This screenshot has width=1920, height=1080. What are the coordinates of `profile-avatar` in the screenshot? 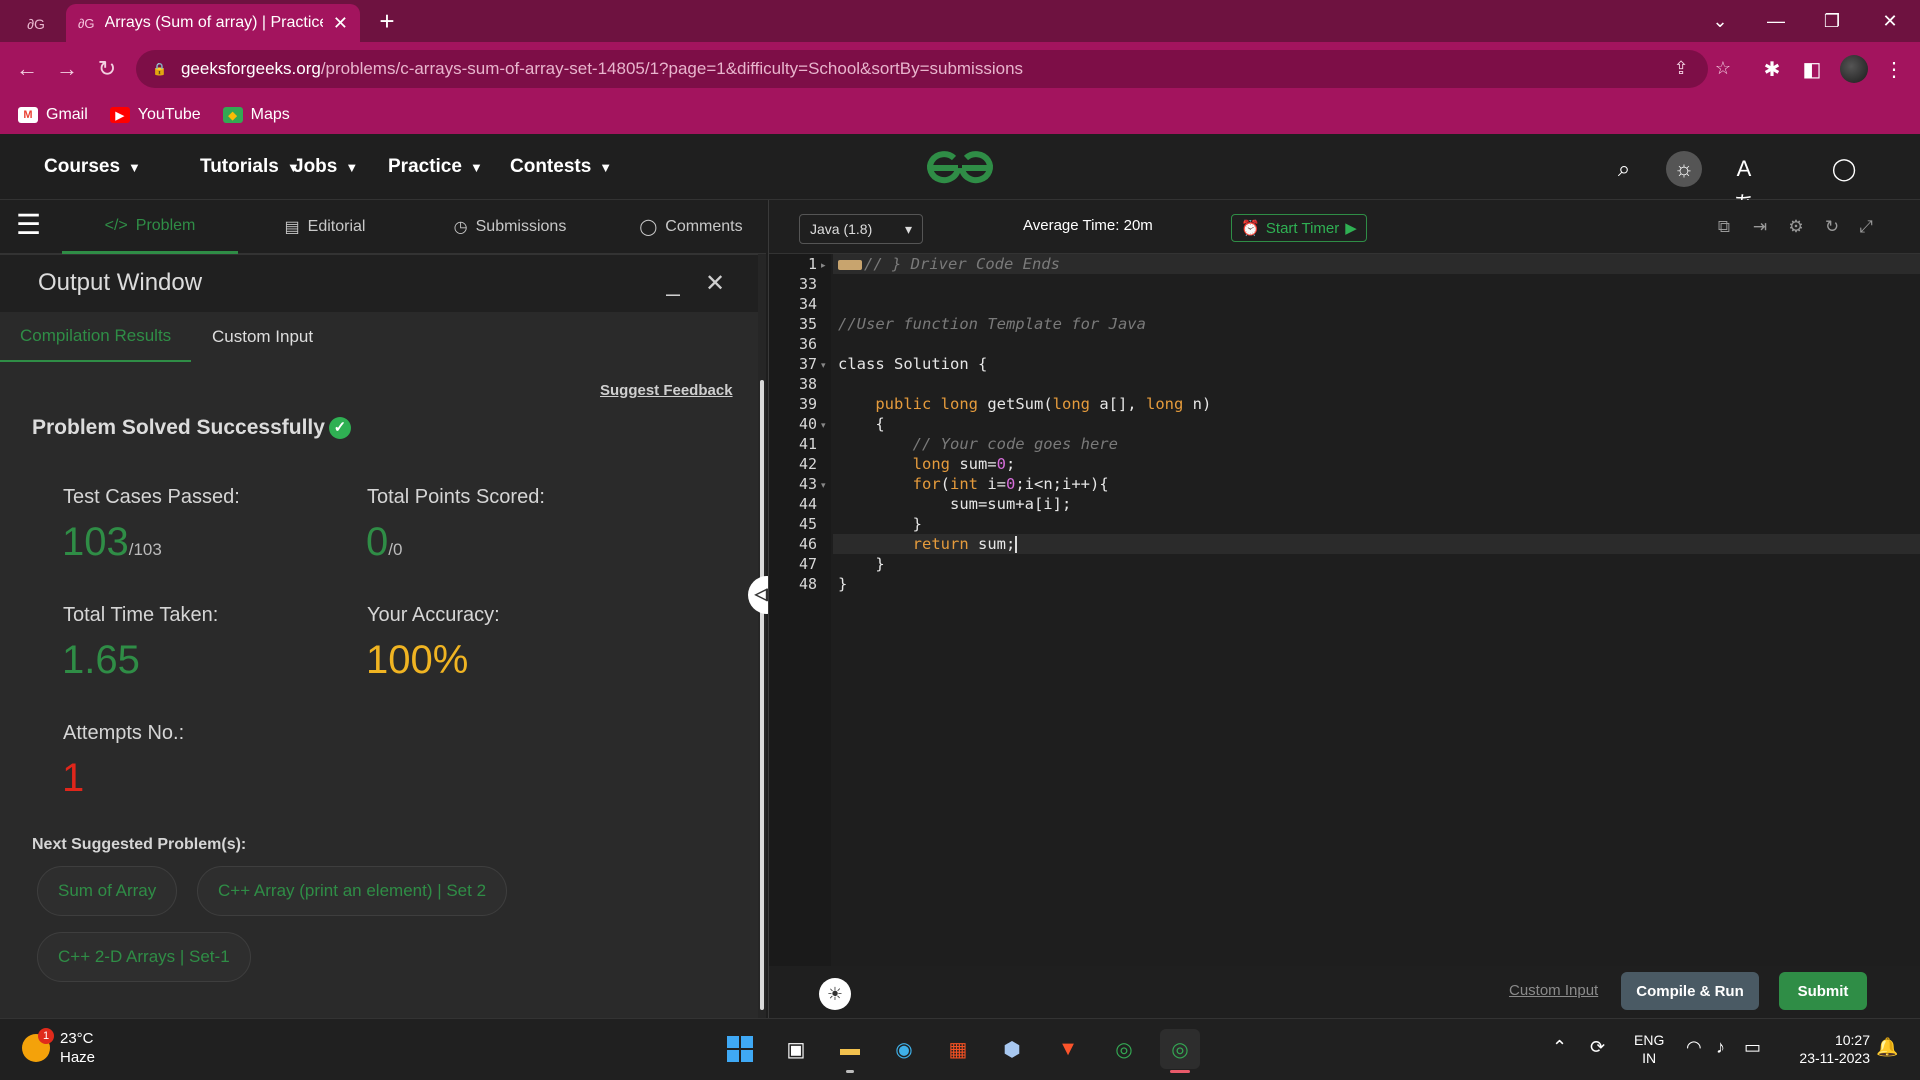 It's located at (1854, 69).